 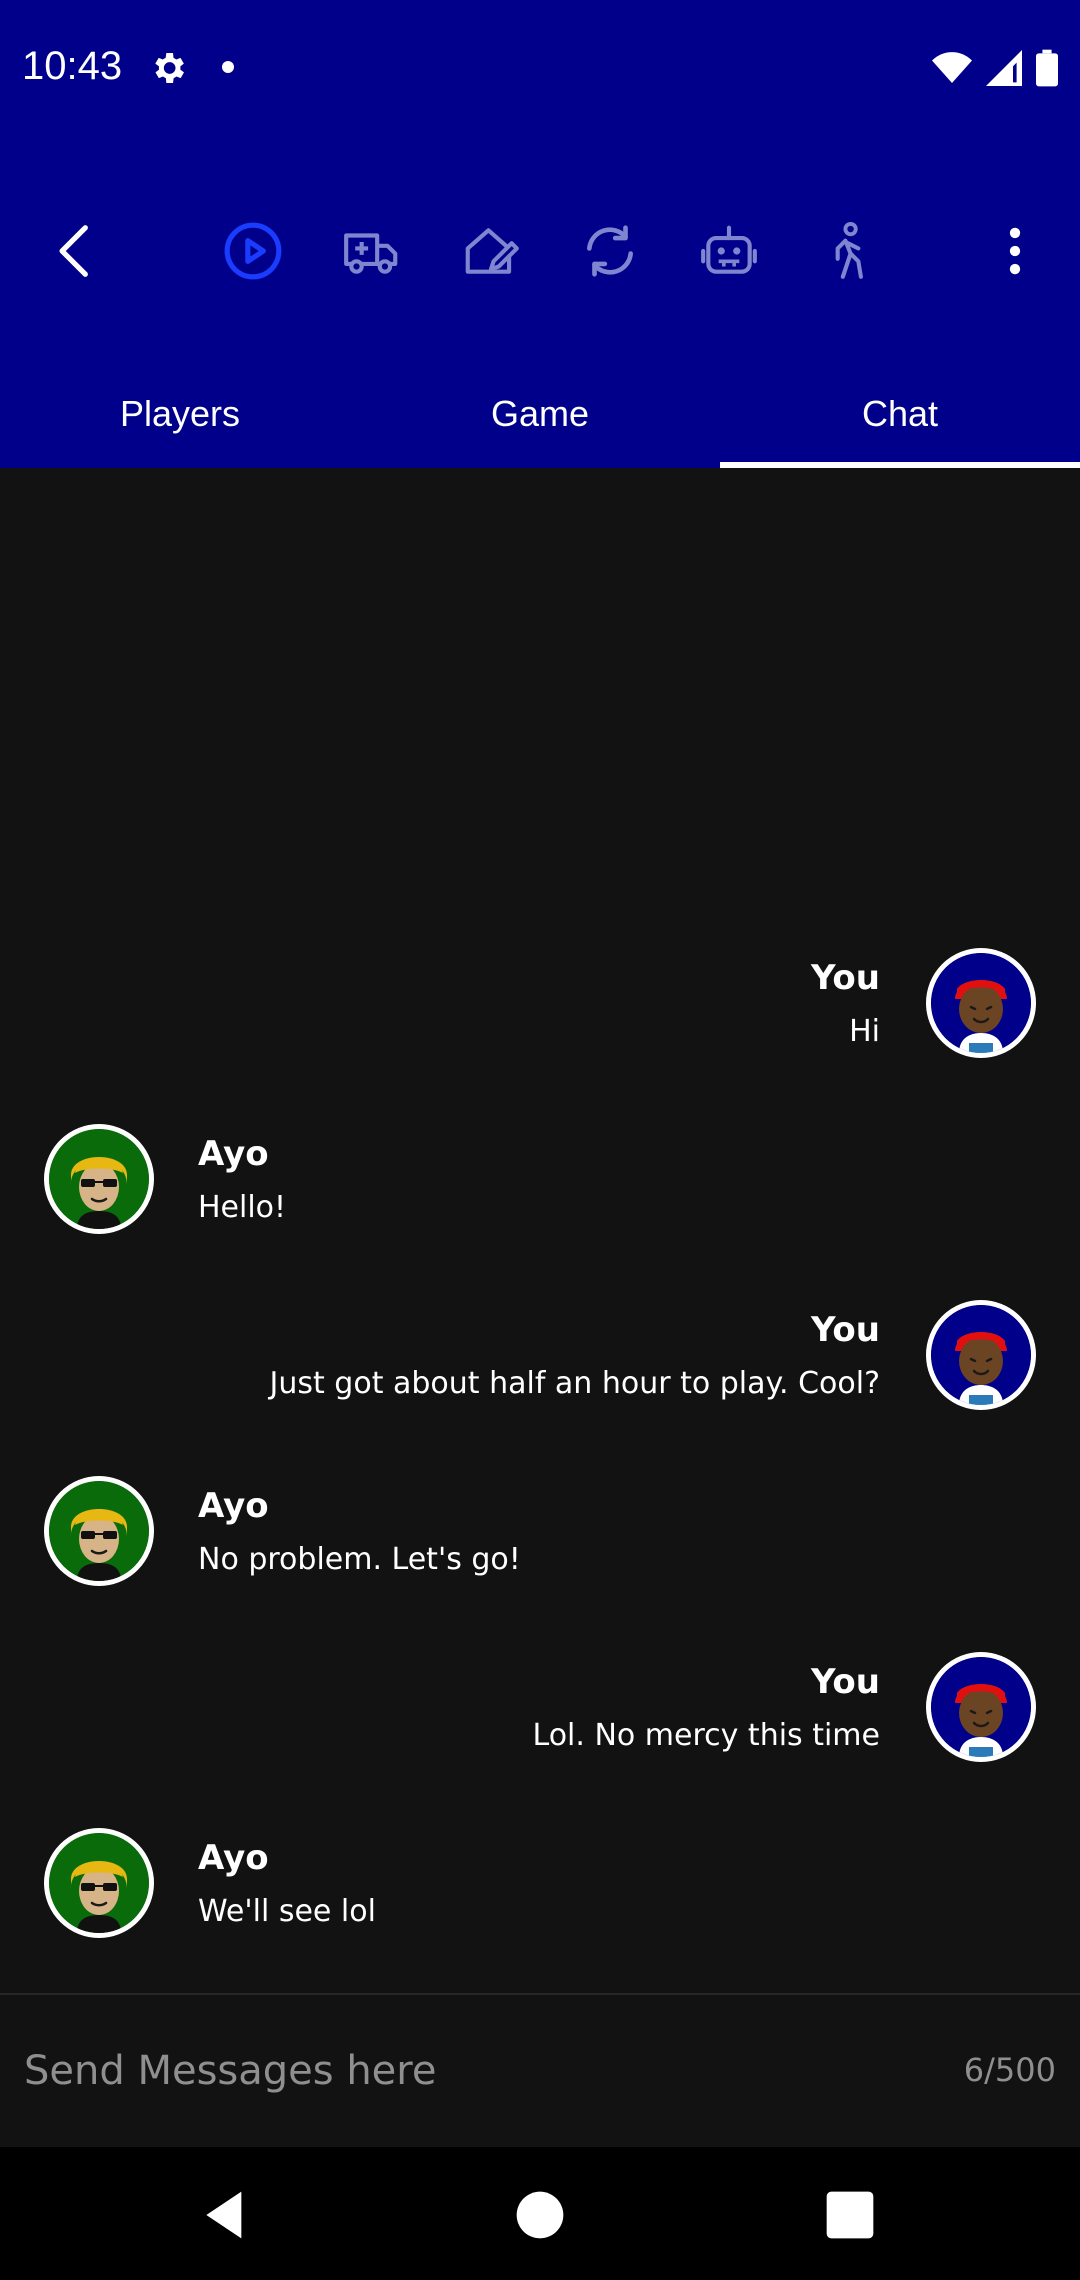 I want to click on chat-message-received: Ayo Hello!, so click(x=540, y=1184).